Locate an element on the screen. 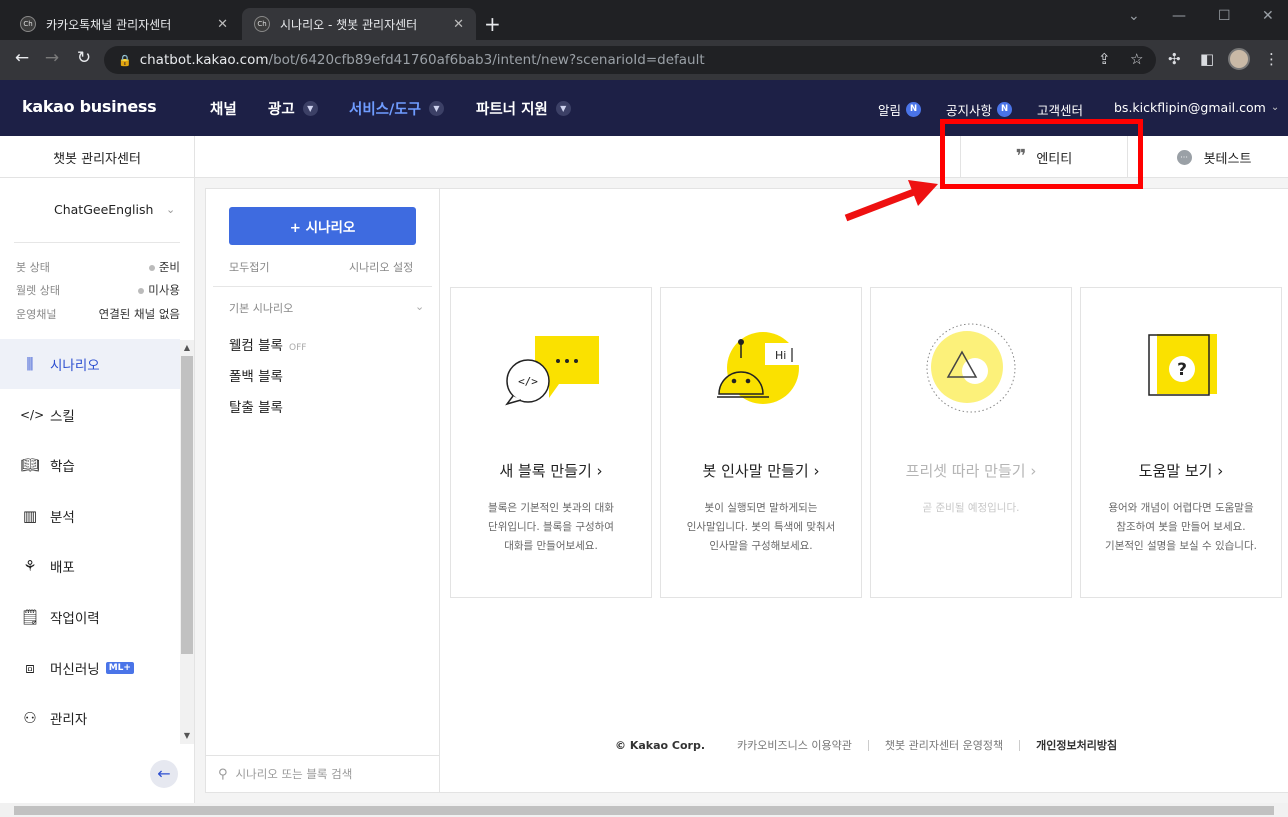 The height and width of the screenshot is (817, 1288). nav-ads: 광고 ▼ is located at coordinates (293, 108).